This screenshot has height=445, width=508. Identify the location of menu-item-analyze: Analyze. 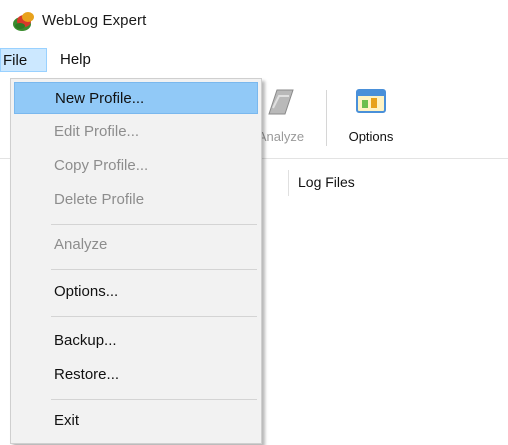
(136, 245).